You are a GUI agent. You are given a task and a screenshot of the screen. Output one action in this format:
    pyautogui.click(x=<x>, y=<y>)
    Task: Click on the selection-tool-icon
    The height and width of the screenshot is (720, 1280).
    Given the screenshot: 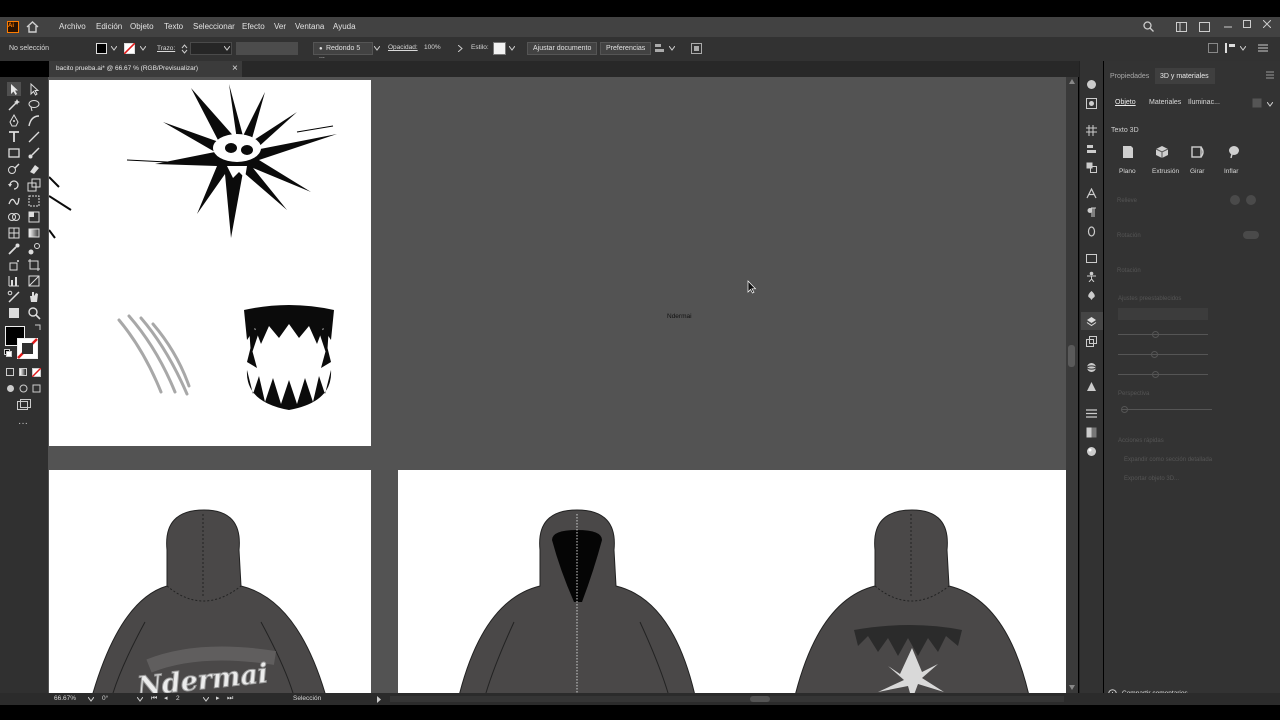 What is the action you would take?
    pyautogui.click(x=14, y=89)
    